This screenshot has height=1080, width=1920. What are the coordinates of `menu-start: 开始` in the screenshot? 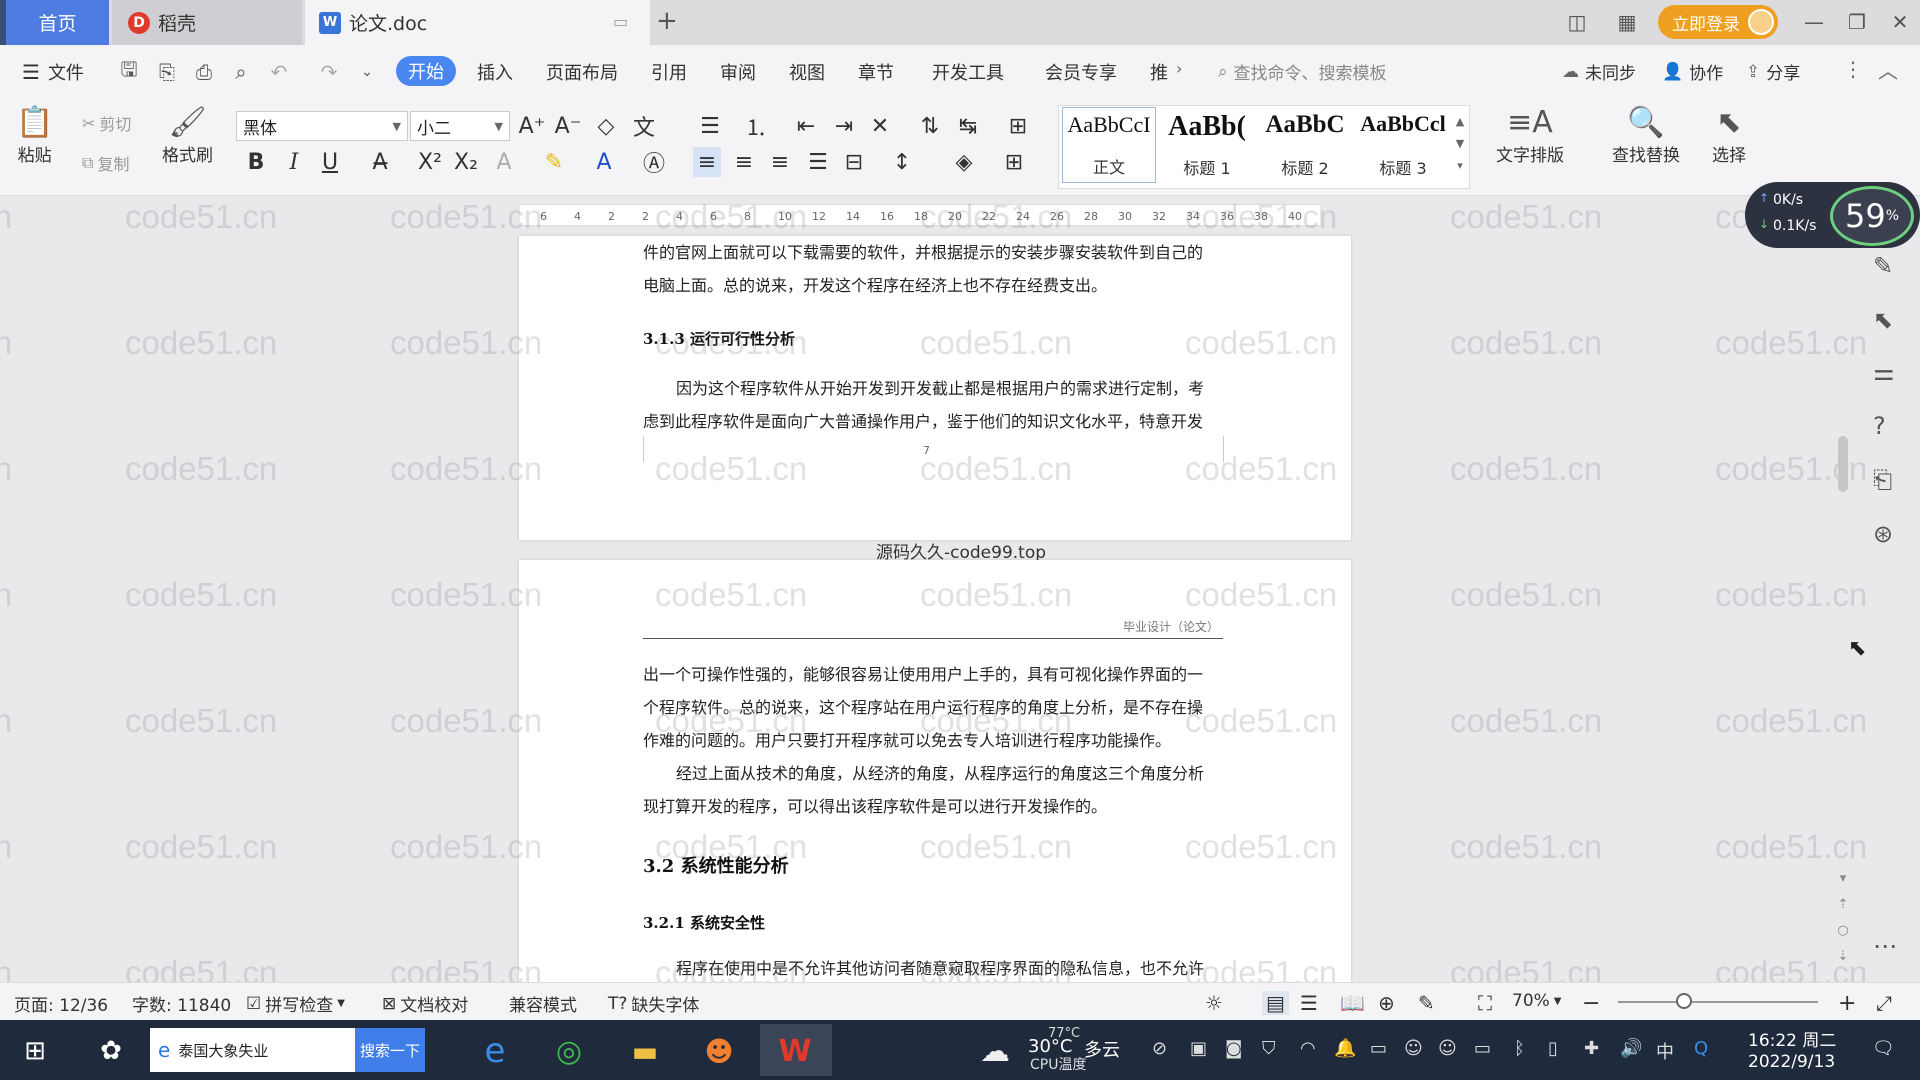 It's located at (426, 71).